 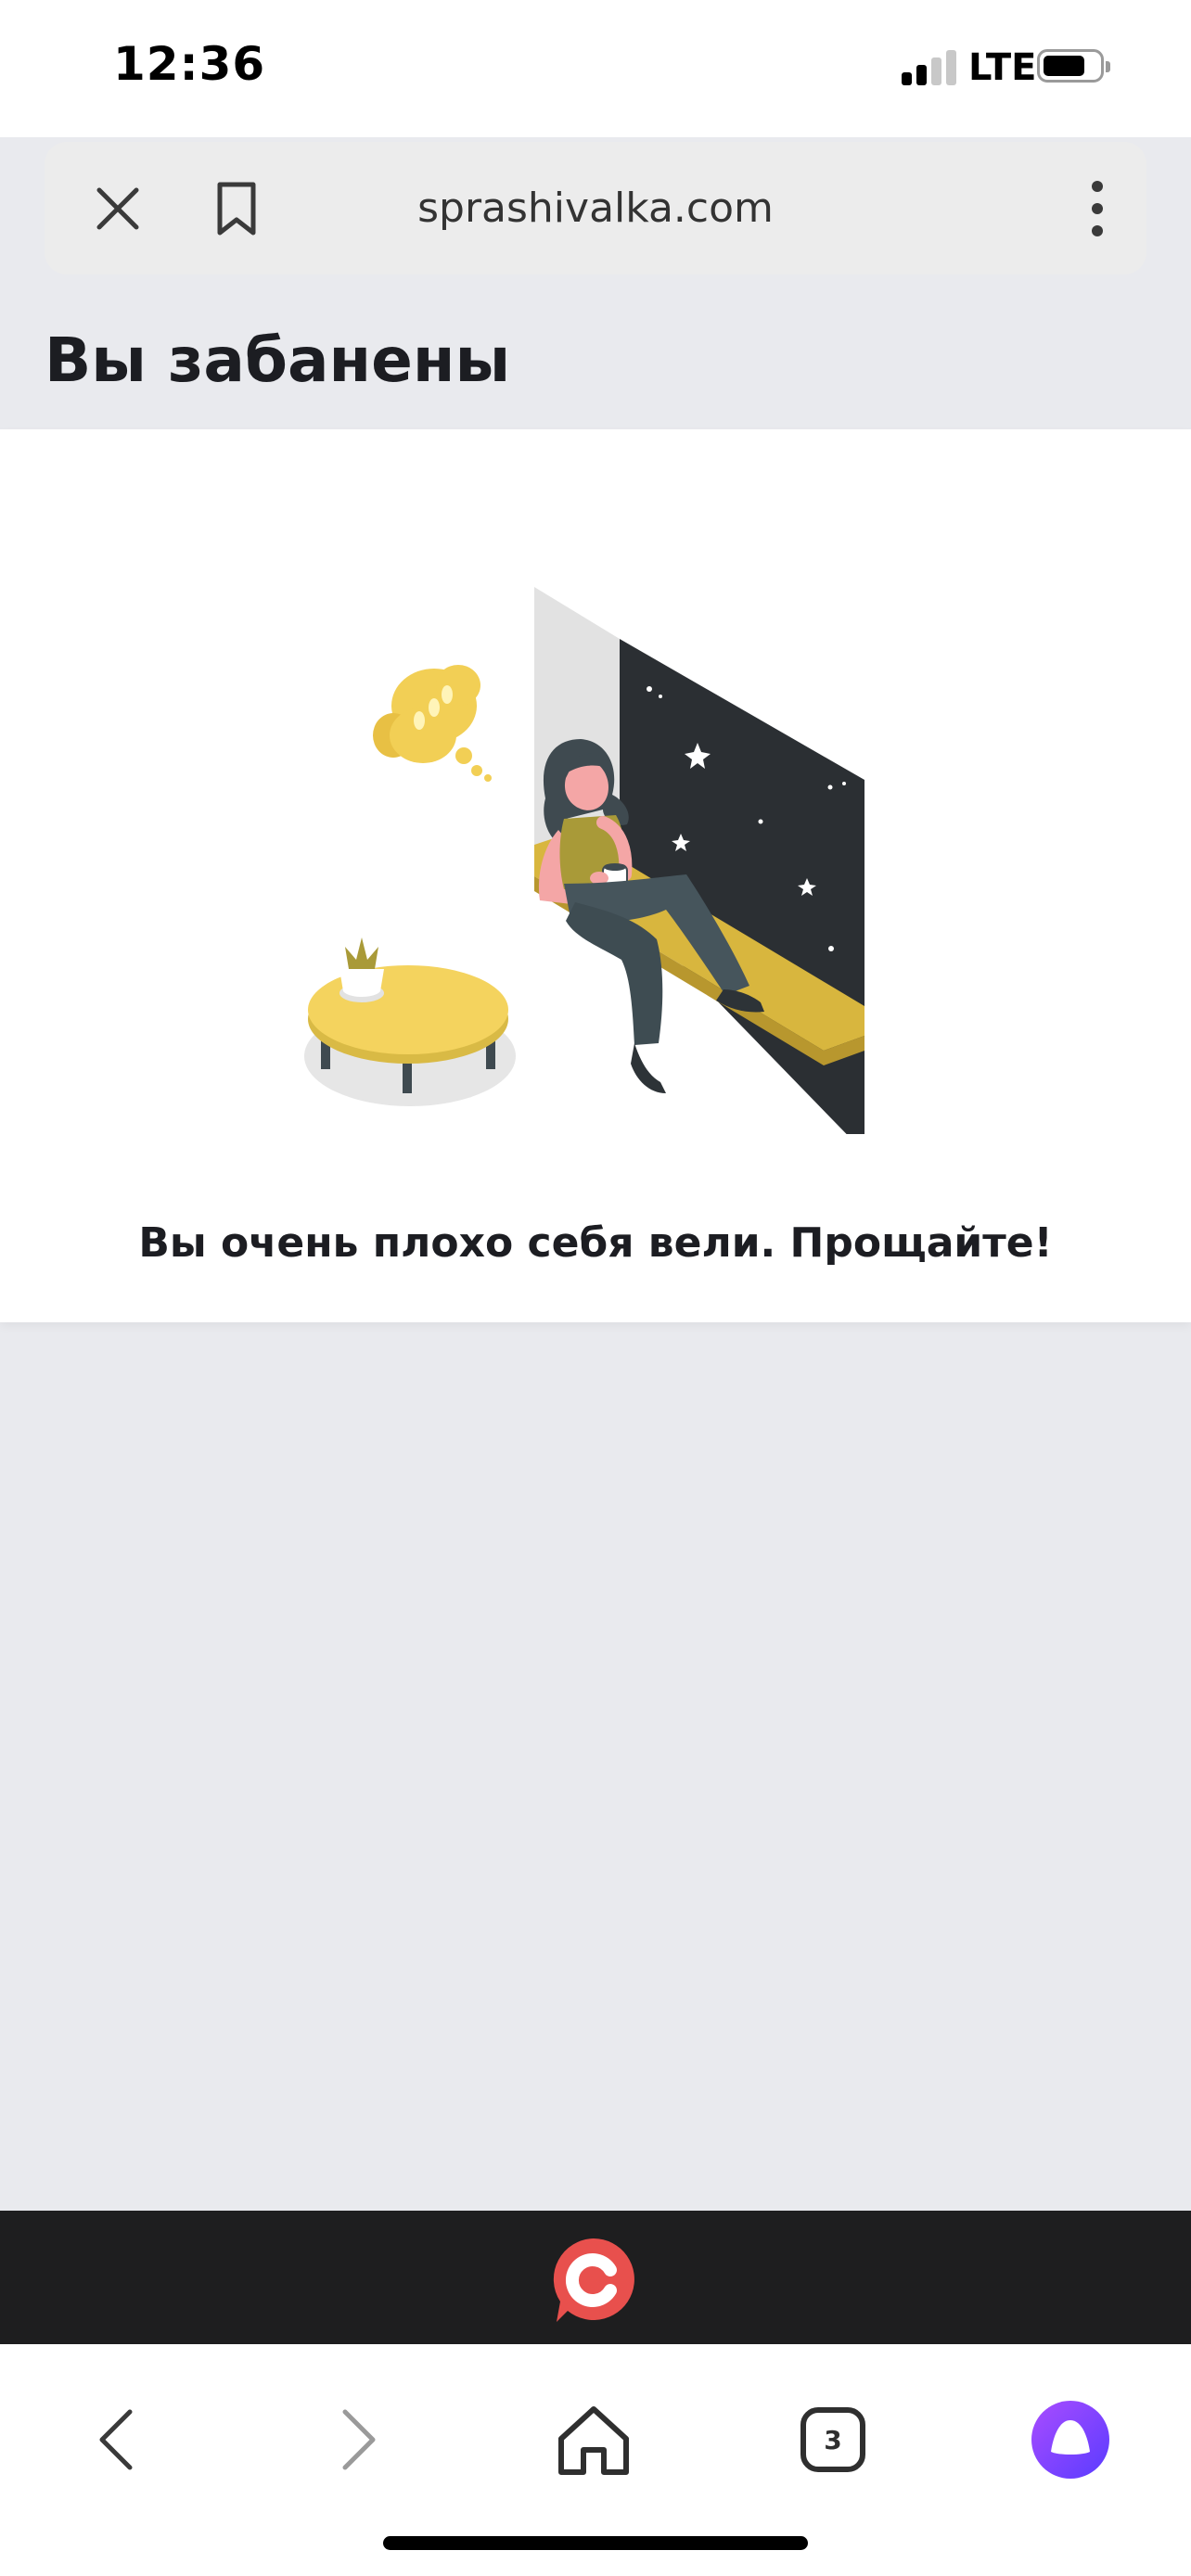 I want to click on back-button, so click(x=117, y=2439).